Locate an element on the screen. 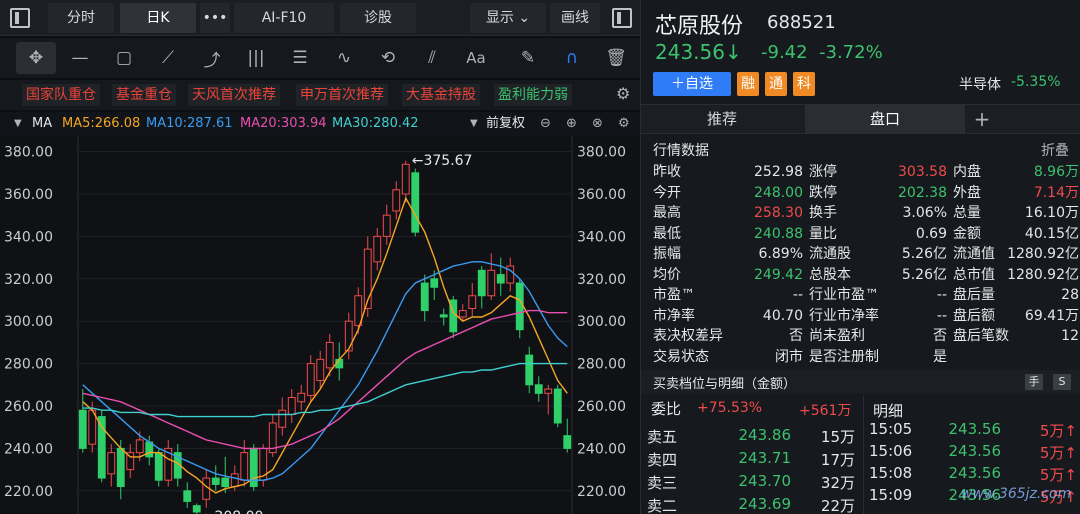 The width and height of the screenshot is (1080, 514). bars-tool-icon: ||| is located at coordinates (256, 58).